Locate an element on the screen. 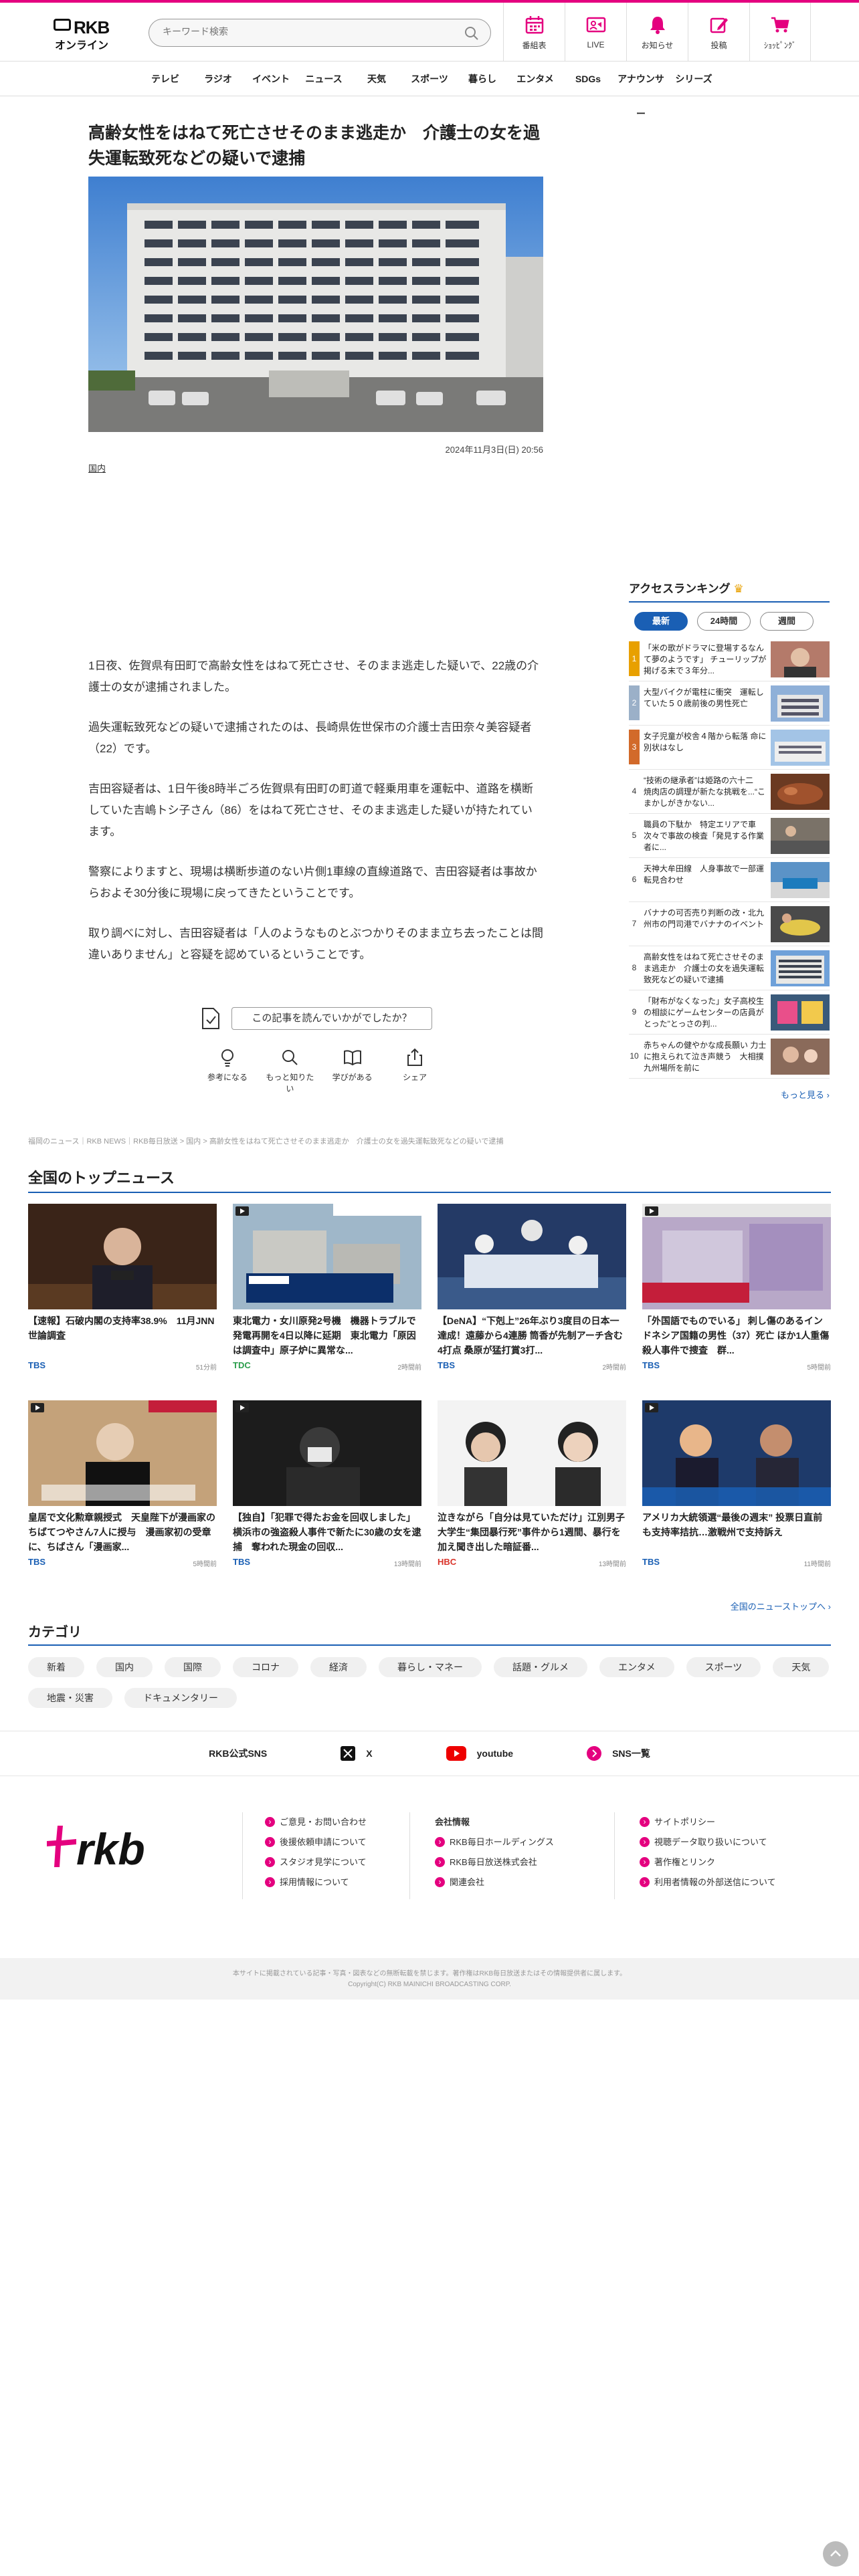 This screenshot has width=859, height=2576. footer-link: スタジオ見学について is located at coordinates (316, 1862).